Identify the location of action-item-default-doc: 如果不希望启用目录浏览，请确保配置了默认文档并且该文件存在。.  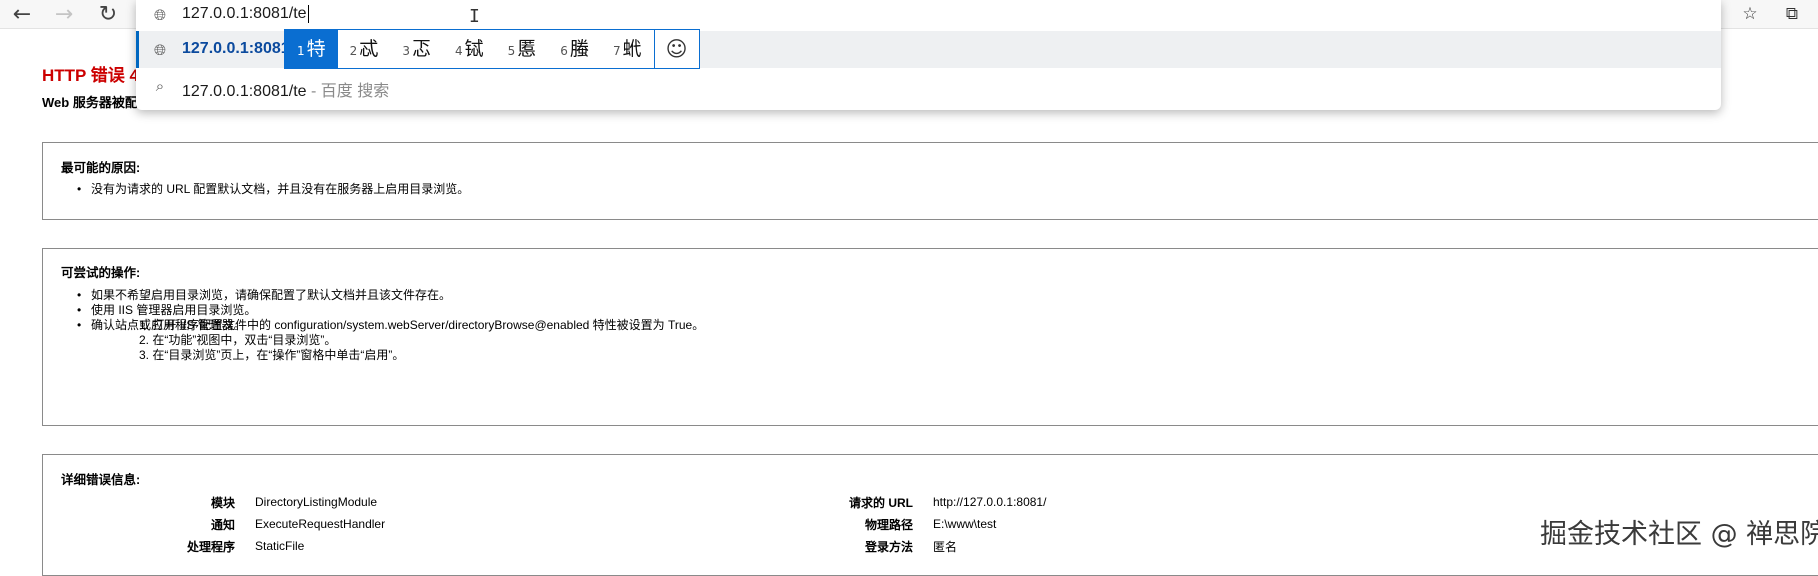
(390, 295).